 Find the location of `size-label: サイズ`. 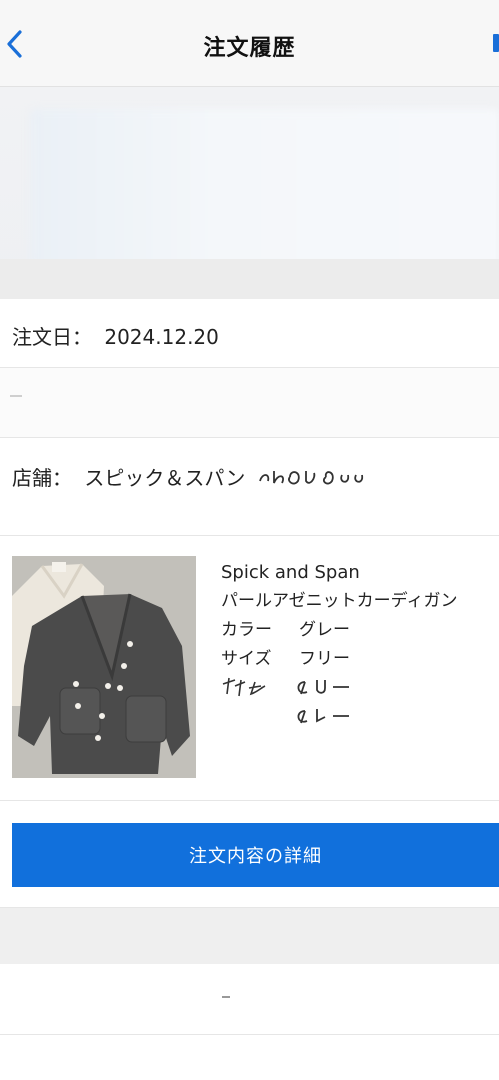

size-label: サイズ is located at coordinates (246, 659).